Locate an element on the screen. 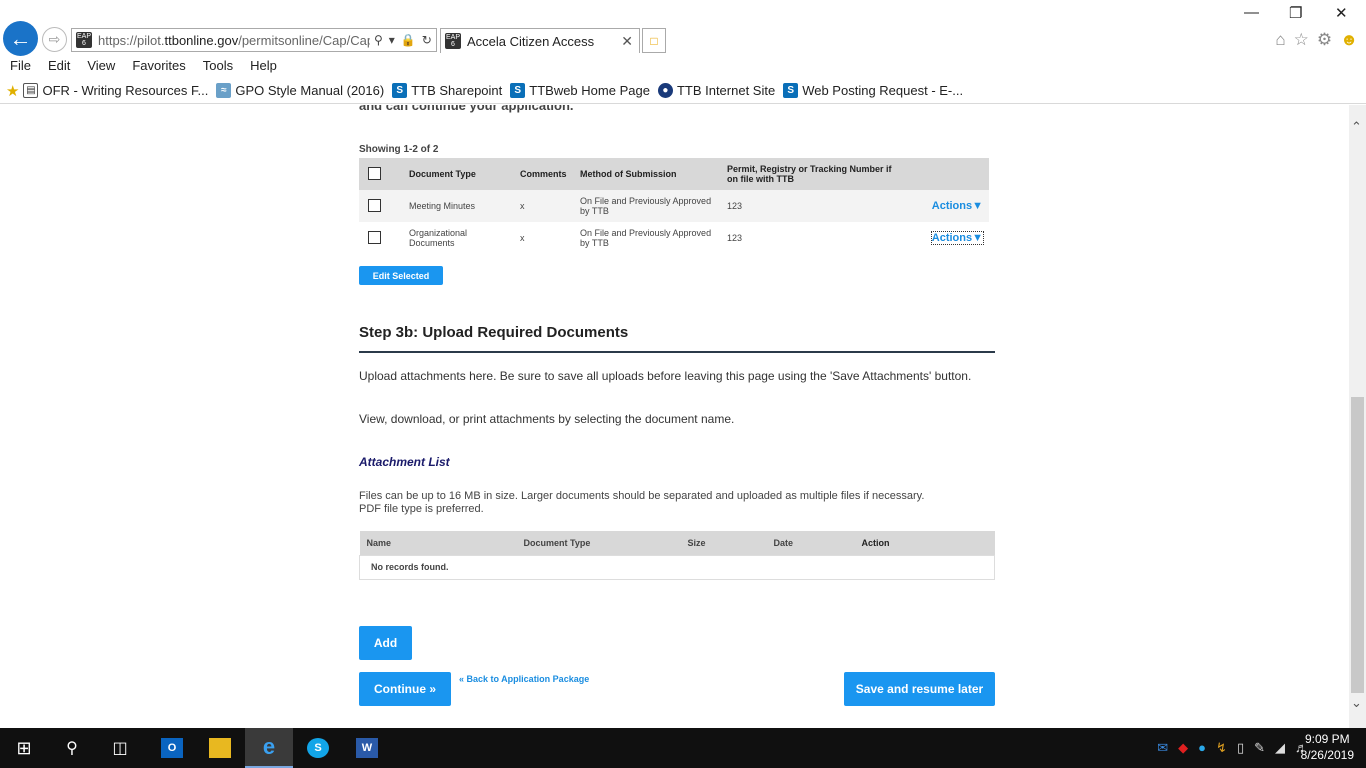 The width and height of the screenshot is (1366, 768). home-icon: ⌂ is located at coordinates (1280, 40).